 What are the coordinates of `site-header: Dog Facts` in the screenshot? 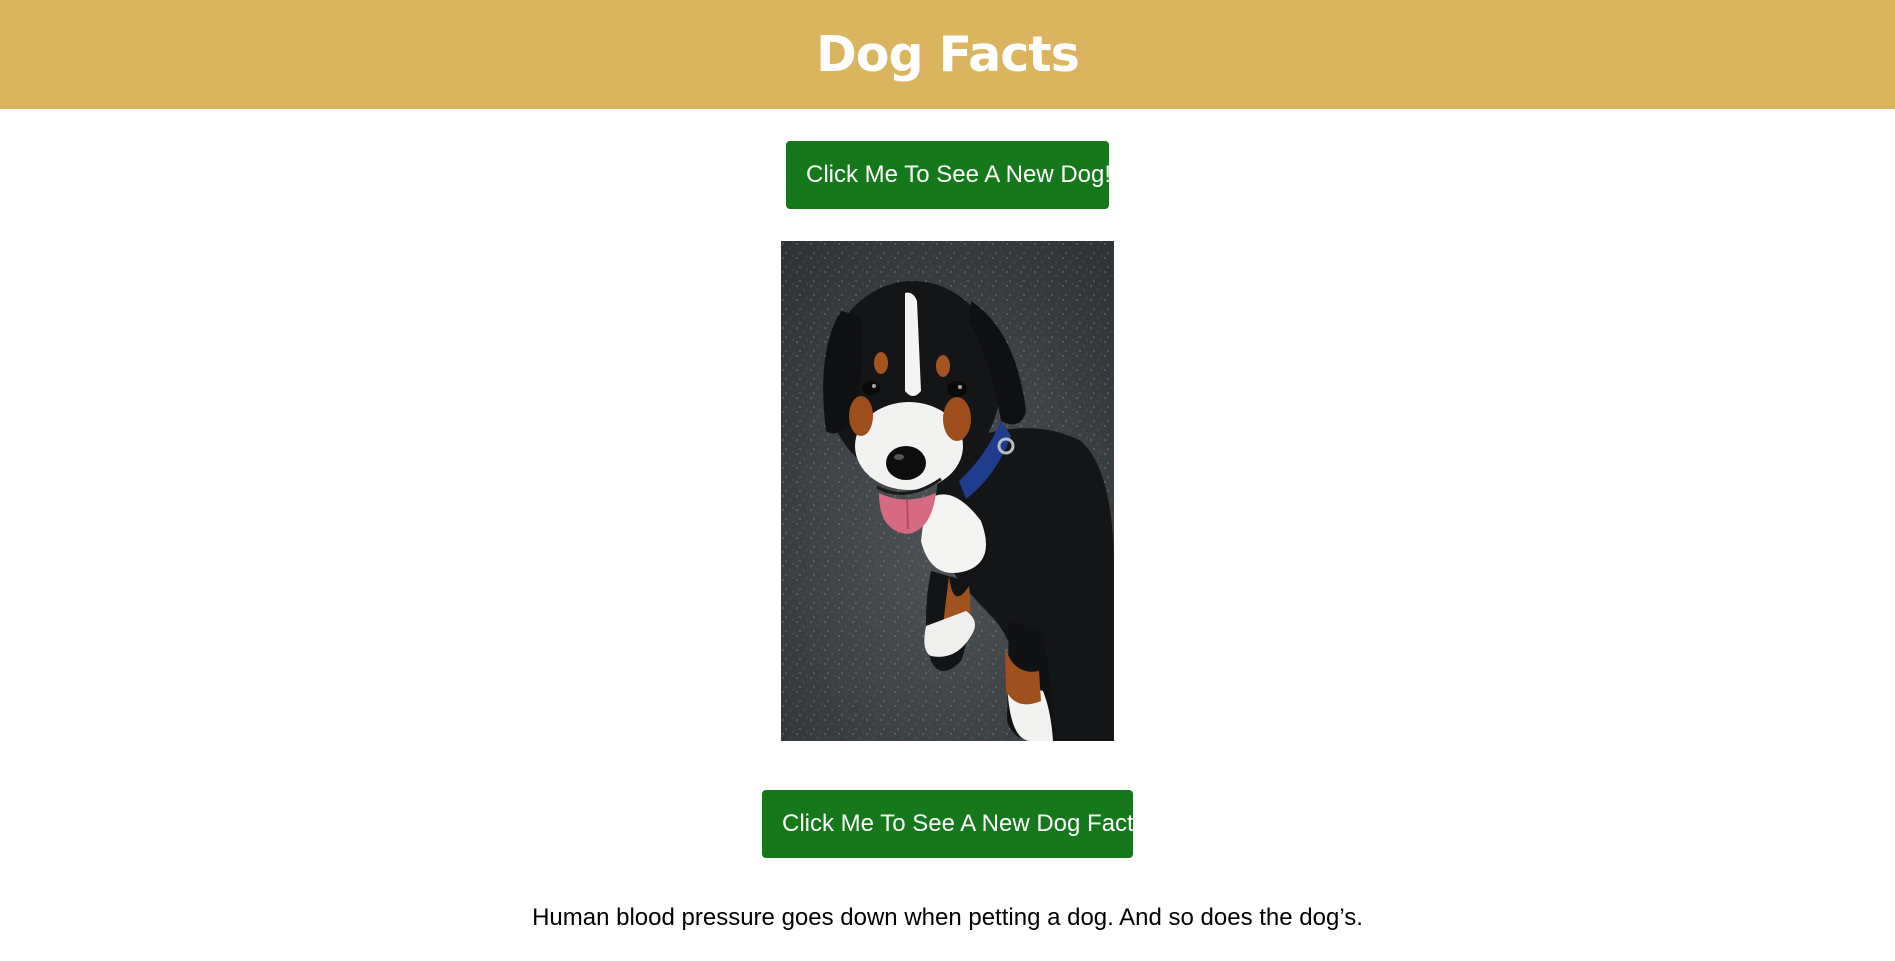 It's located at (947, 54).